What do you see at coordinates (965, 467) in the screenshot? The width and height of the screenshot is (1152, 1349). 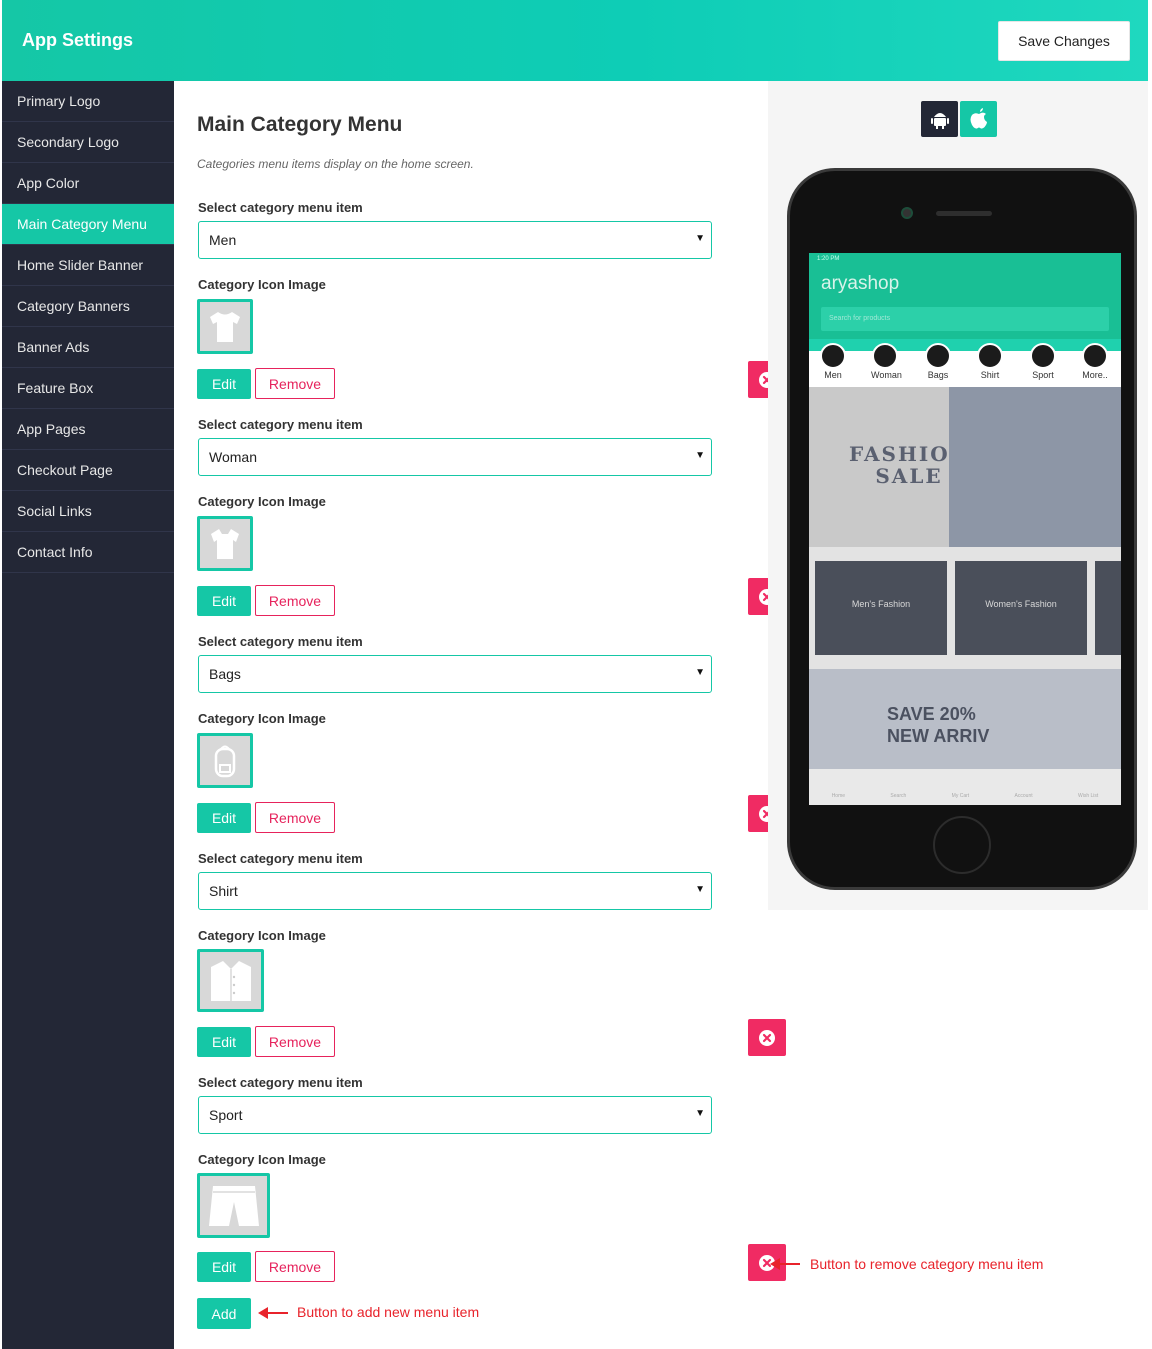 I see `app-main-banner: FASHION SALE` at bounding box center [965, 467].